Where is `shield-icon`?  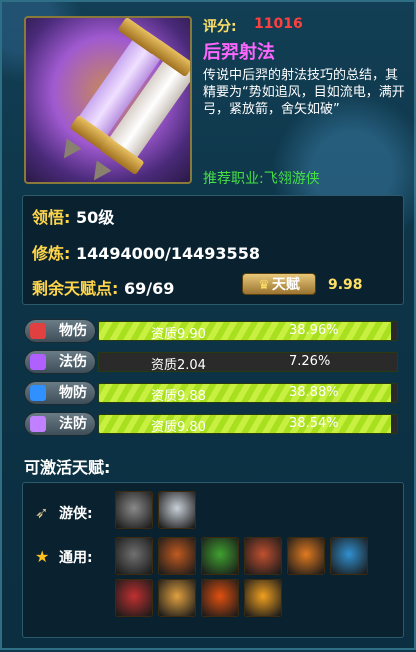 shield-icon is located at coordinates (38, 393).